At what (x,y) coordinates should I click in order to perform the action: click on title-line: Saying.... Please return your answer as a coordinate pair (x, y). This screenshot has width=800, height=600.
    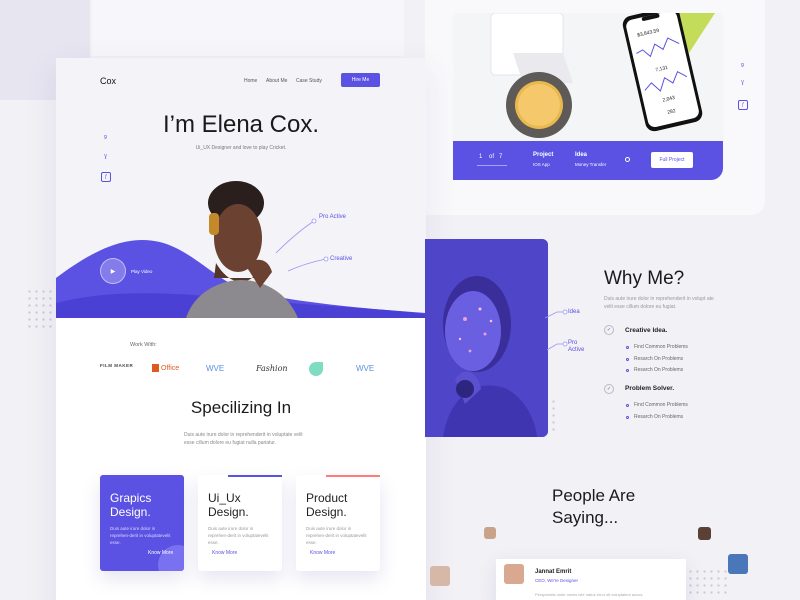
    Looking at the image, I should click on (585, 518).